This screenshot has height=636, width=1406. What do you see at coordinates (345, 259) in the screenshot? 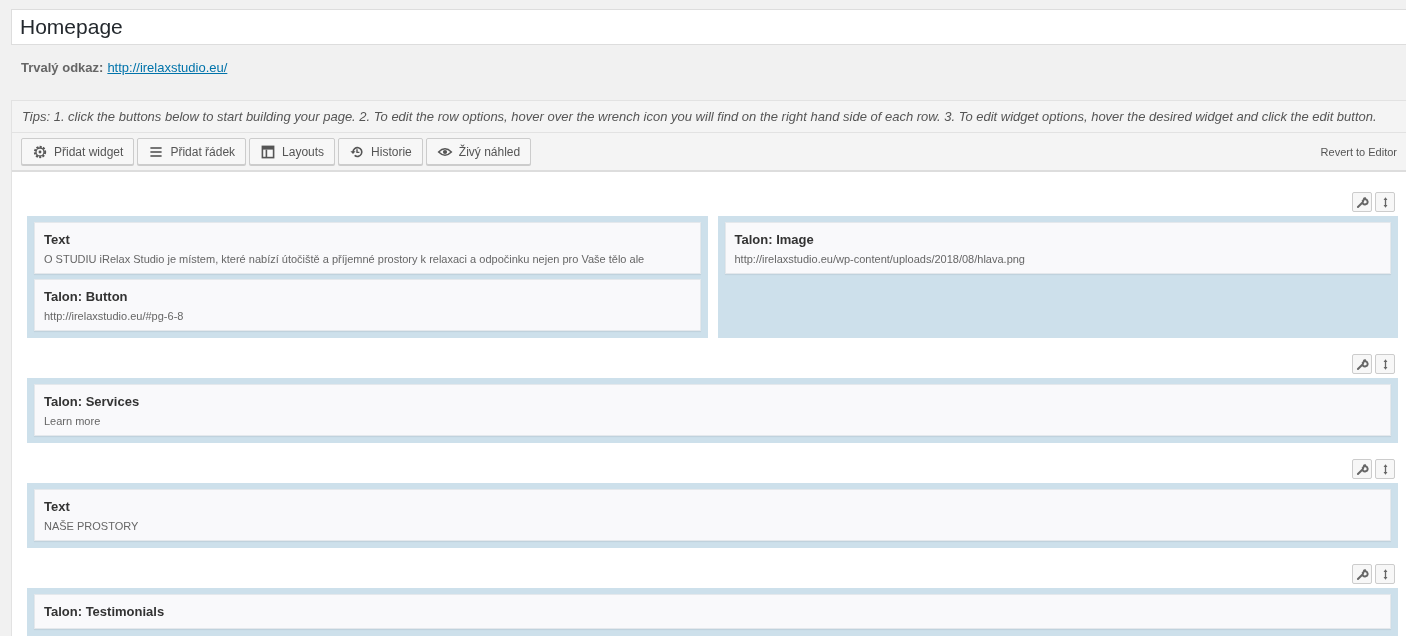
I see `widget-description: O STUDIU iRelax Studio je místem, které nabízí útočiště a příjemné prostory k relaxaci a odpočinku nejen pro Vaše tělo ale` at bounding box center [345, 259].